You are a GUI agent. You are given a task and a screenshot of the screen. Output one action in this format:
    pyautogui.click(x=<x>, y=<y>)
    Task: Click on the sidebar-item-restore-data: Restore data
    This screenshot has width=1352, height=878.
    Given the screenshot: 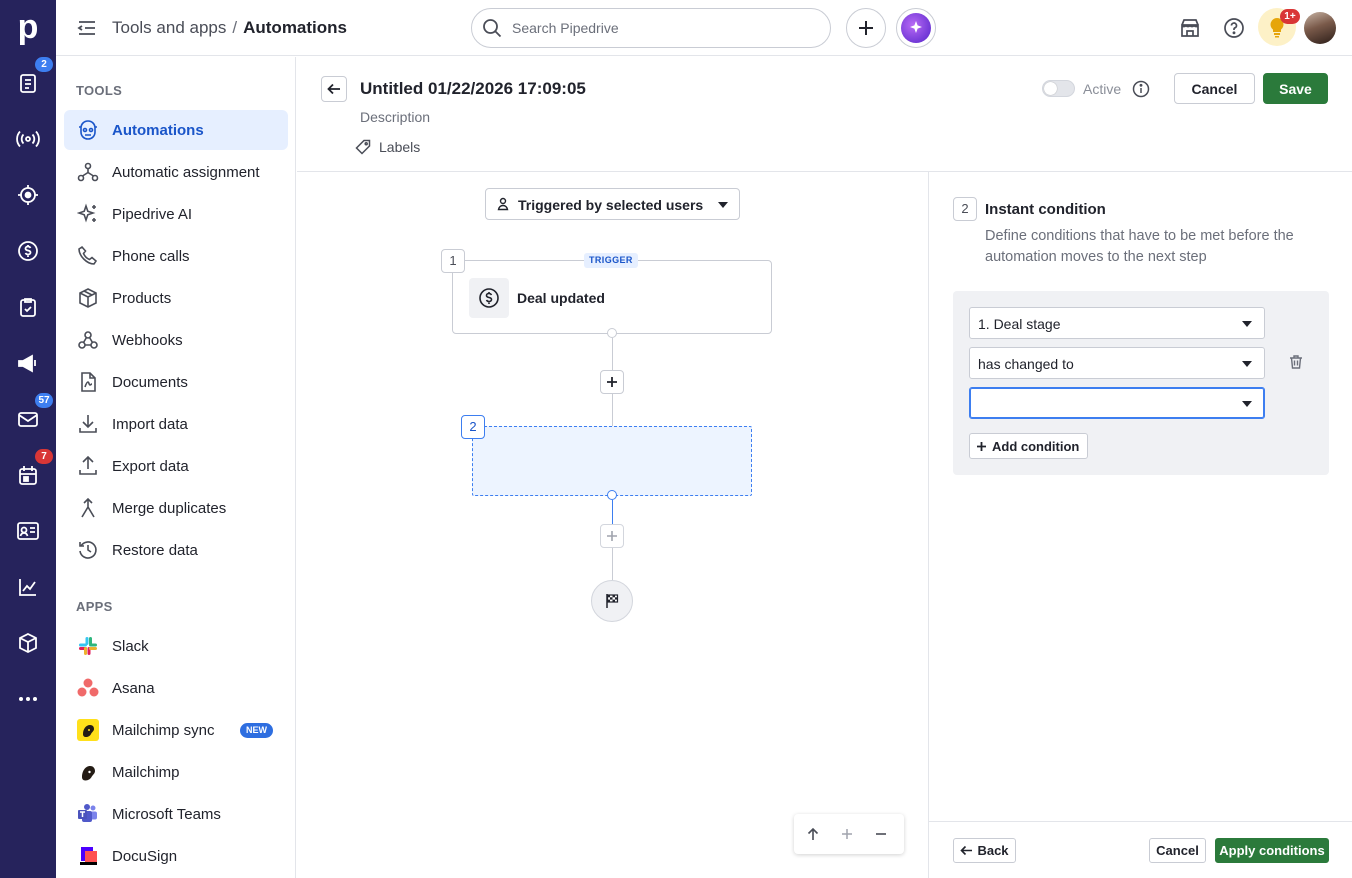 What is the action you would take?
    pyautogui.click(x=176, y=550)
    